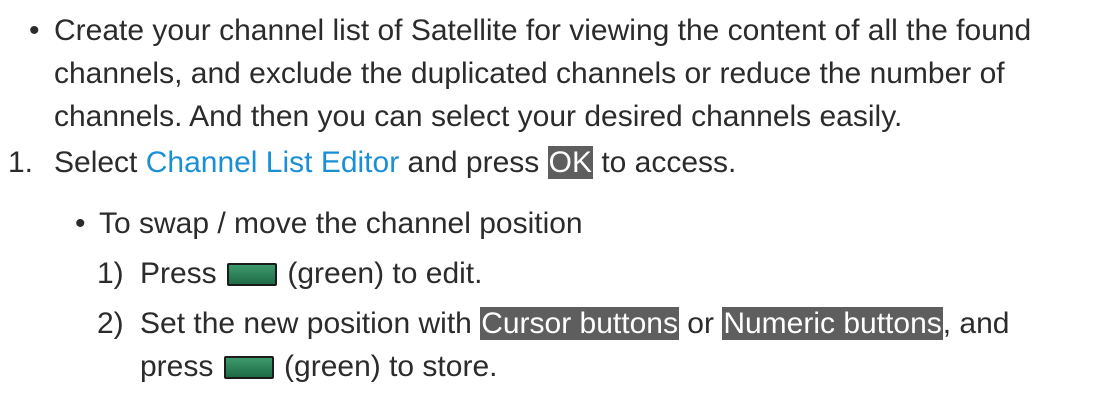  What do you see at coordinates (110, 323) in the screenshot?
I see `substep-number: 2)` at bounding box center [110, 323].